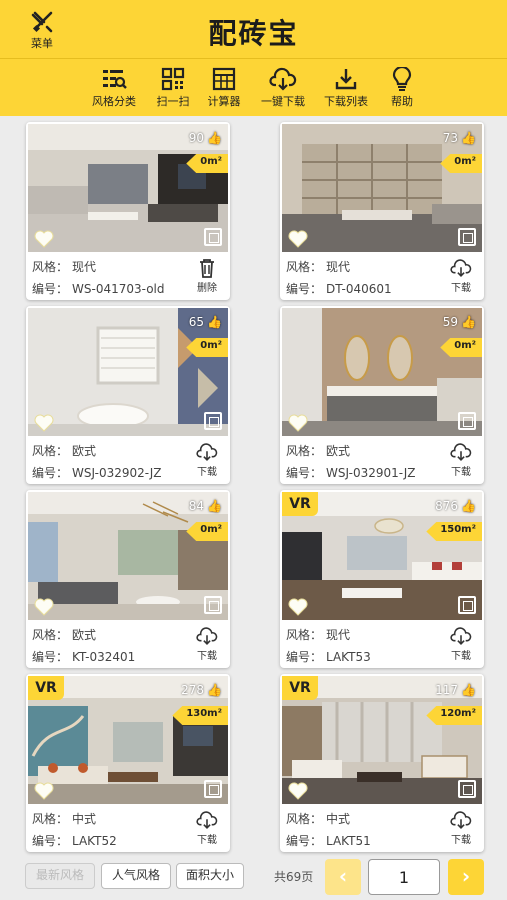  What do you see at coordinates (136, 876) in the screenshot?
I see `sort-popular-button: 人气风格` at bounding box center [136, 876].